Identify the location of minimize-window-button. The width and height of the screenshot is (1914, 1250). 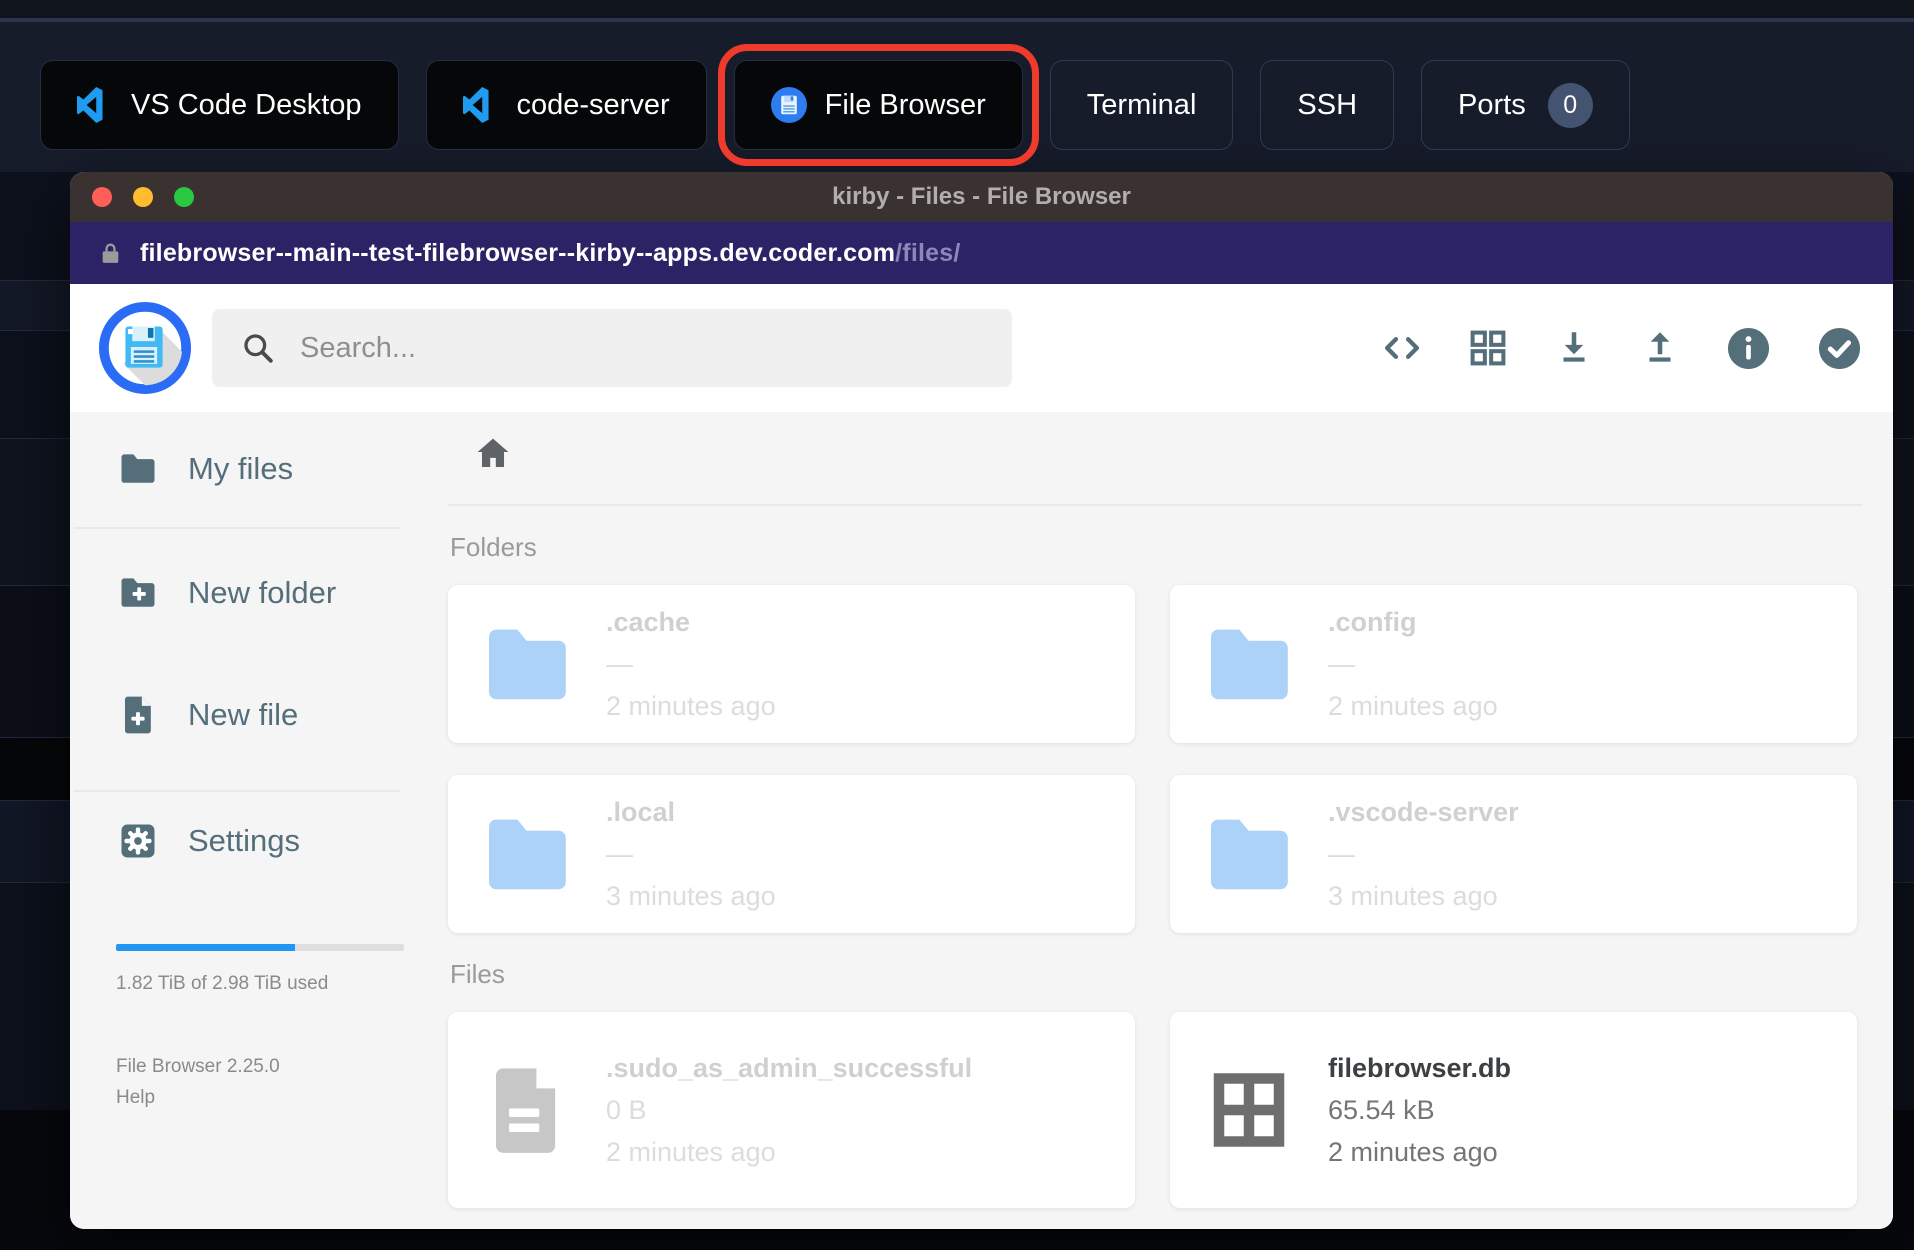
(143, 197).